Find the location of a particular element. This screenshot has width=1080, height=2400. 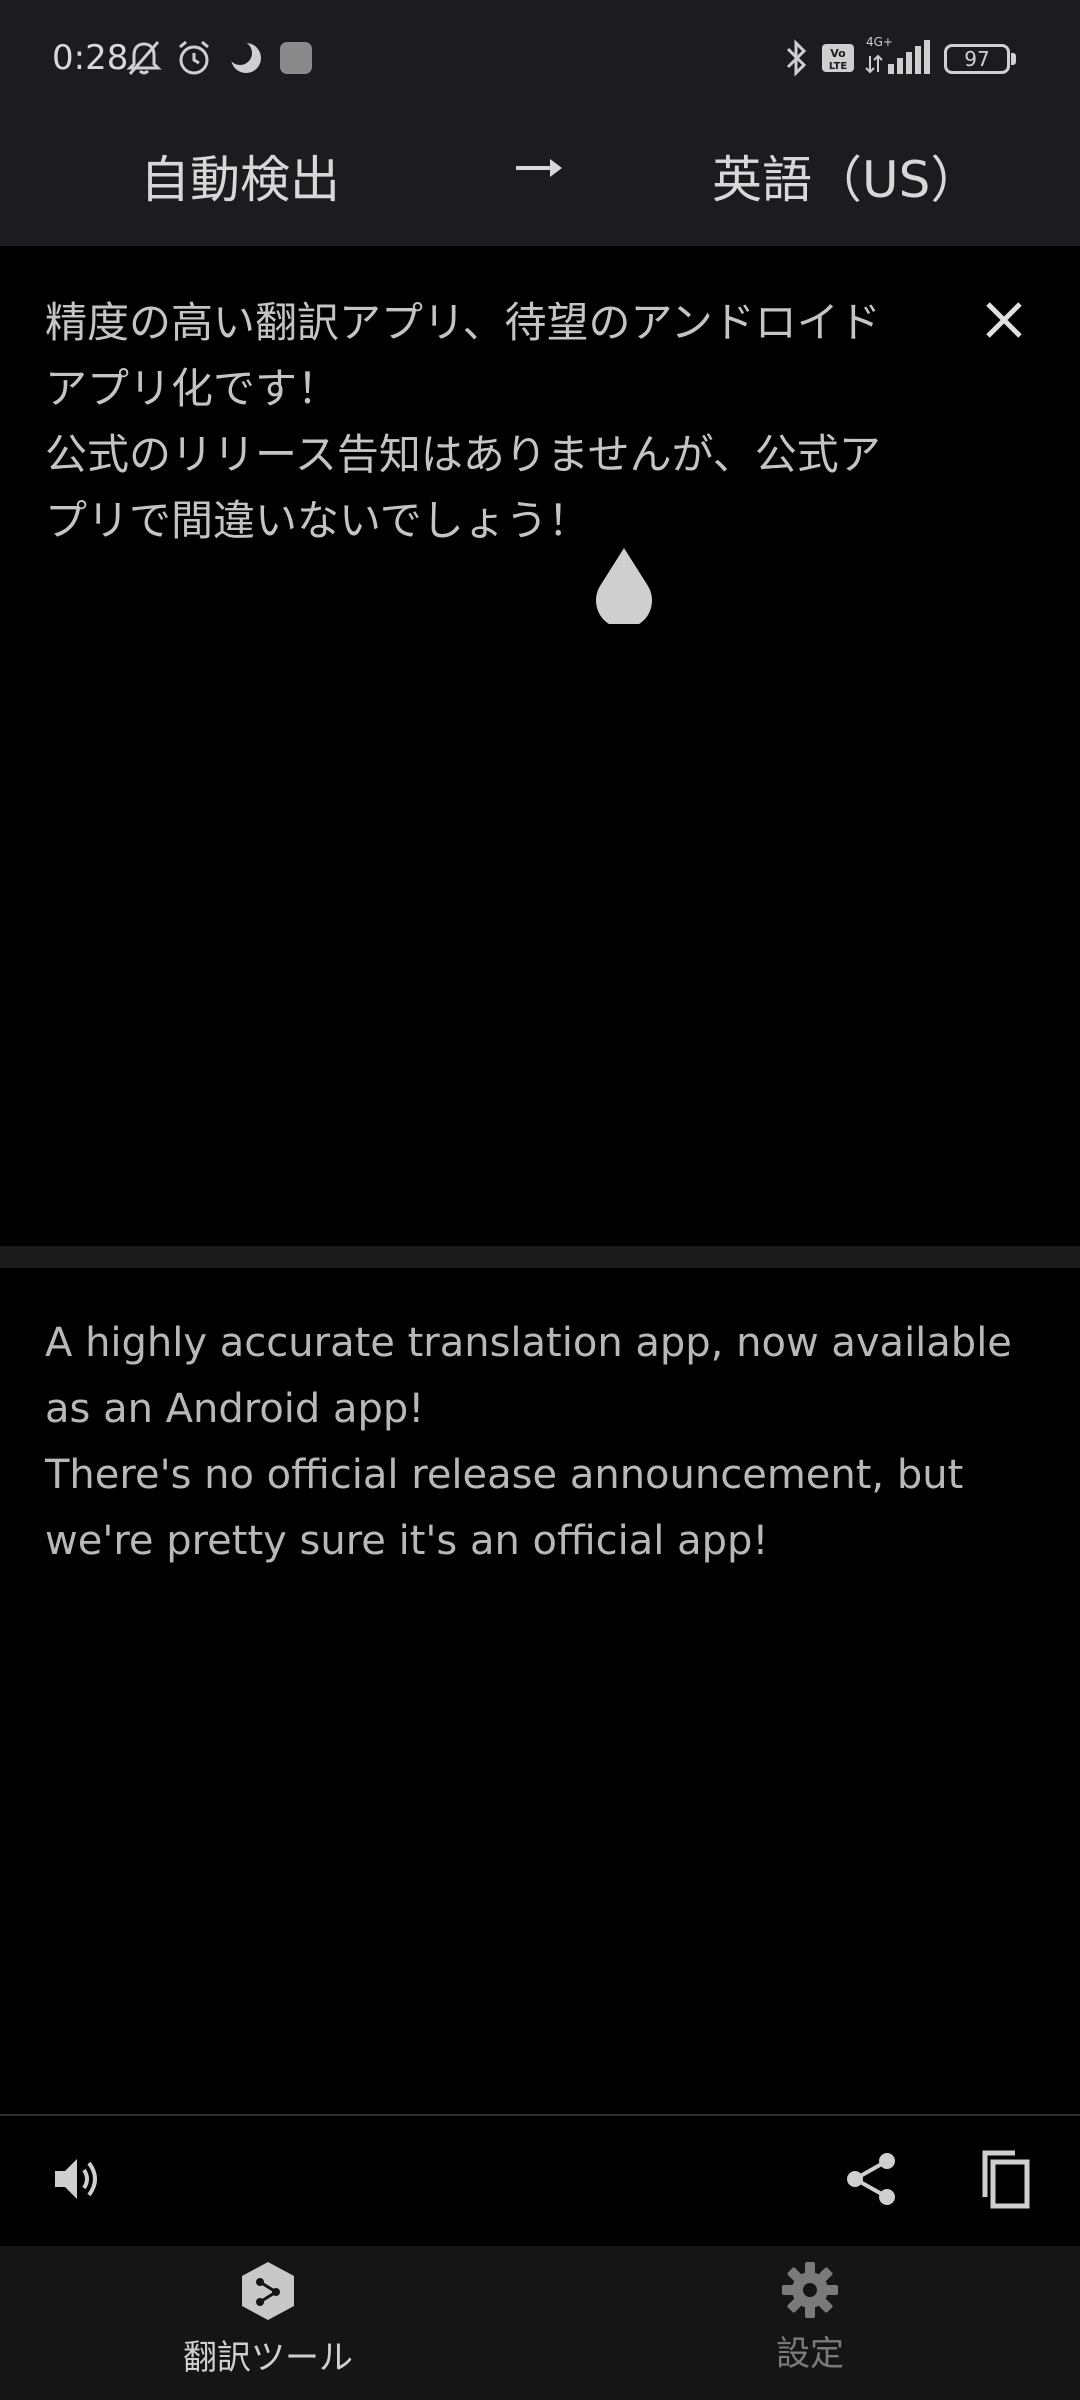

bell-off-icon is located at coordinates (144, 58).